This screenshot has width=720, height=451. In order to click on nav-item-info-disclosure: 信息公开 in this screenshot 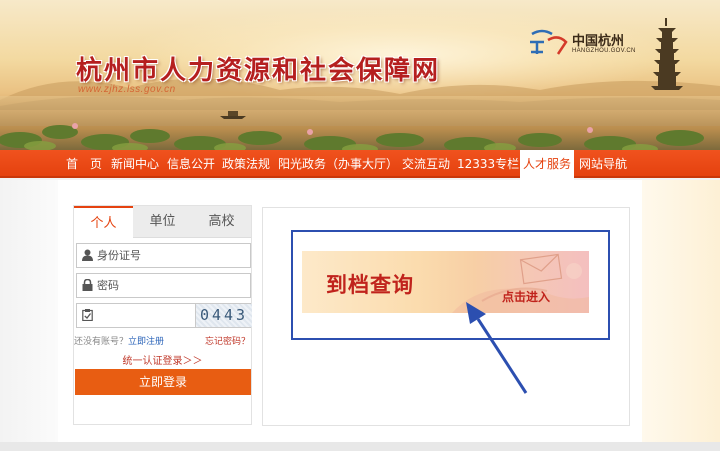, I will do `click(191, 164)`.